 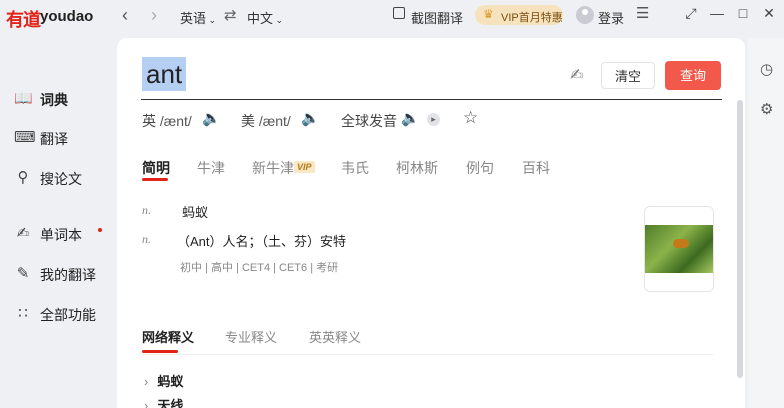 I want to click on settings-slider-icon: ⚙, so click(x=766, y=109).